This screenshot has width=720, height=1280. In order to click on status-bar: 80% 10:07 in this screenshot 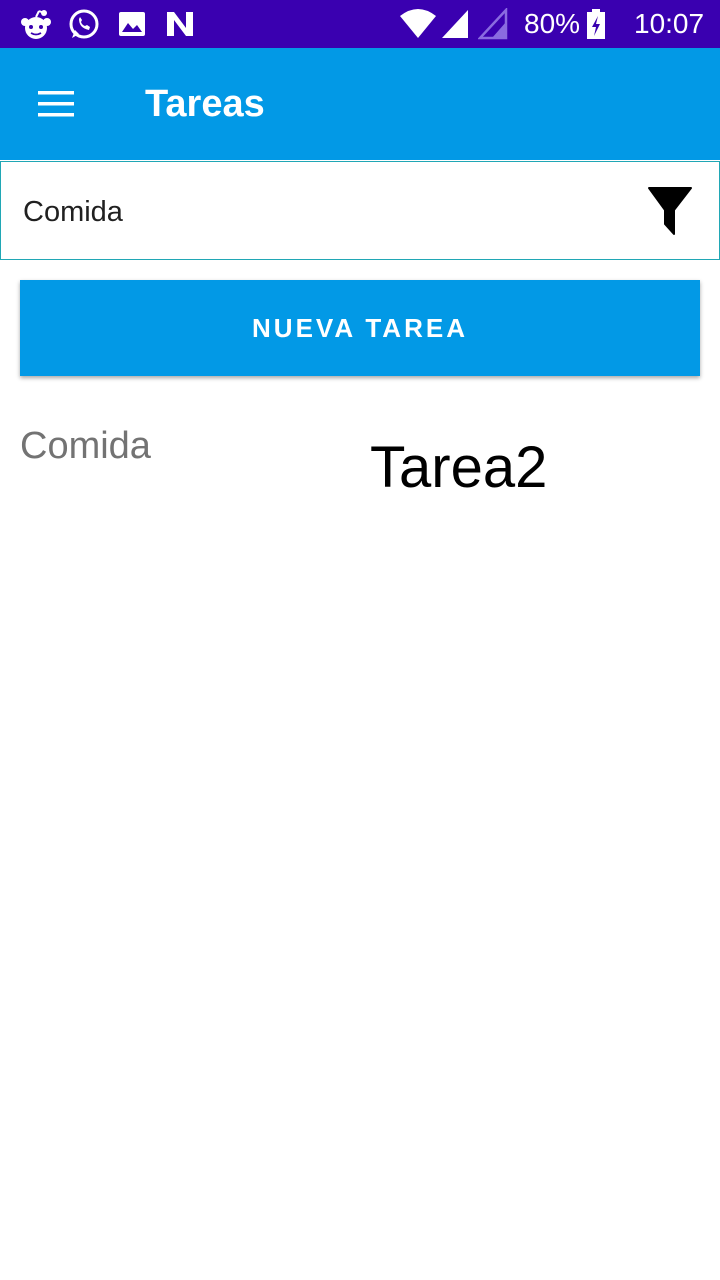, I will do `click(360, 24)`.